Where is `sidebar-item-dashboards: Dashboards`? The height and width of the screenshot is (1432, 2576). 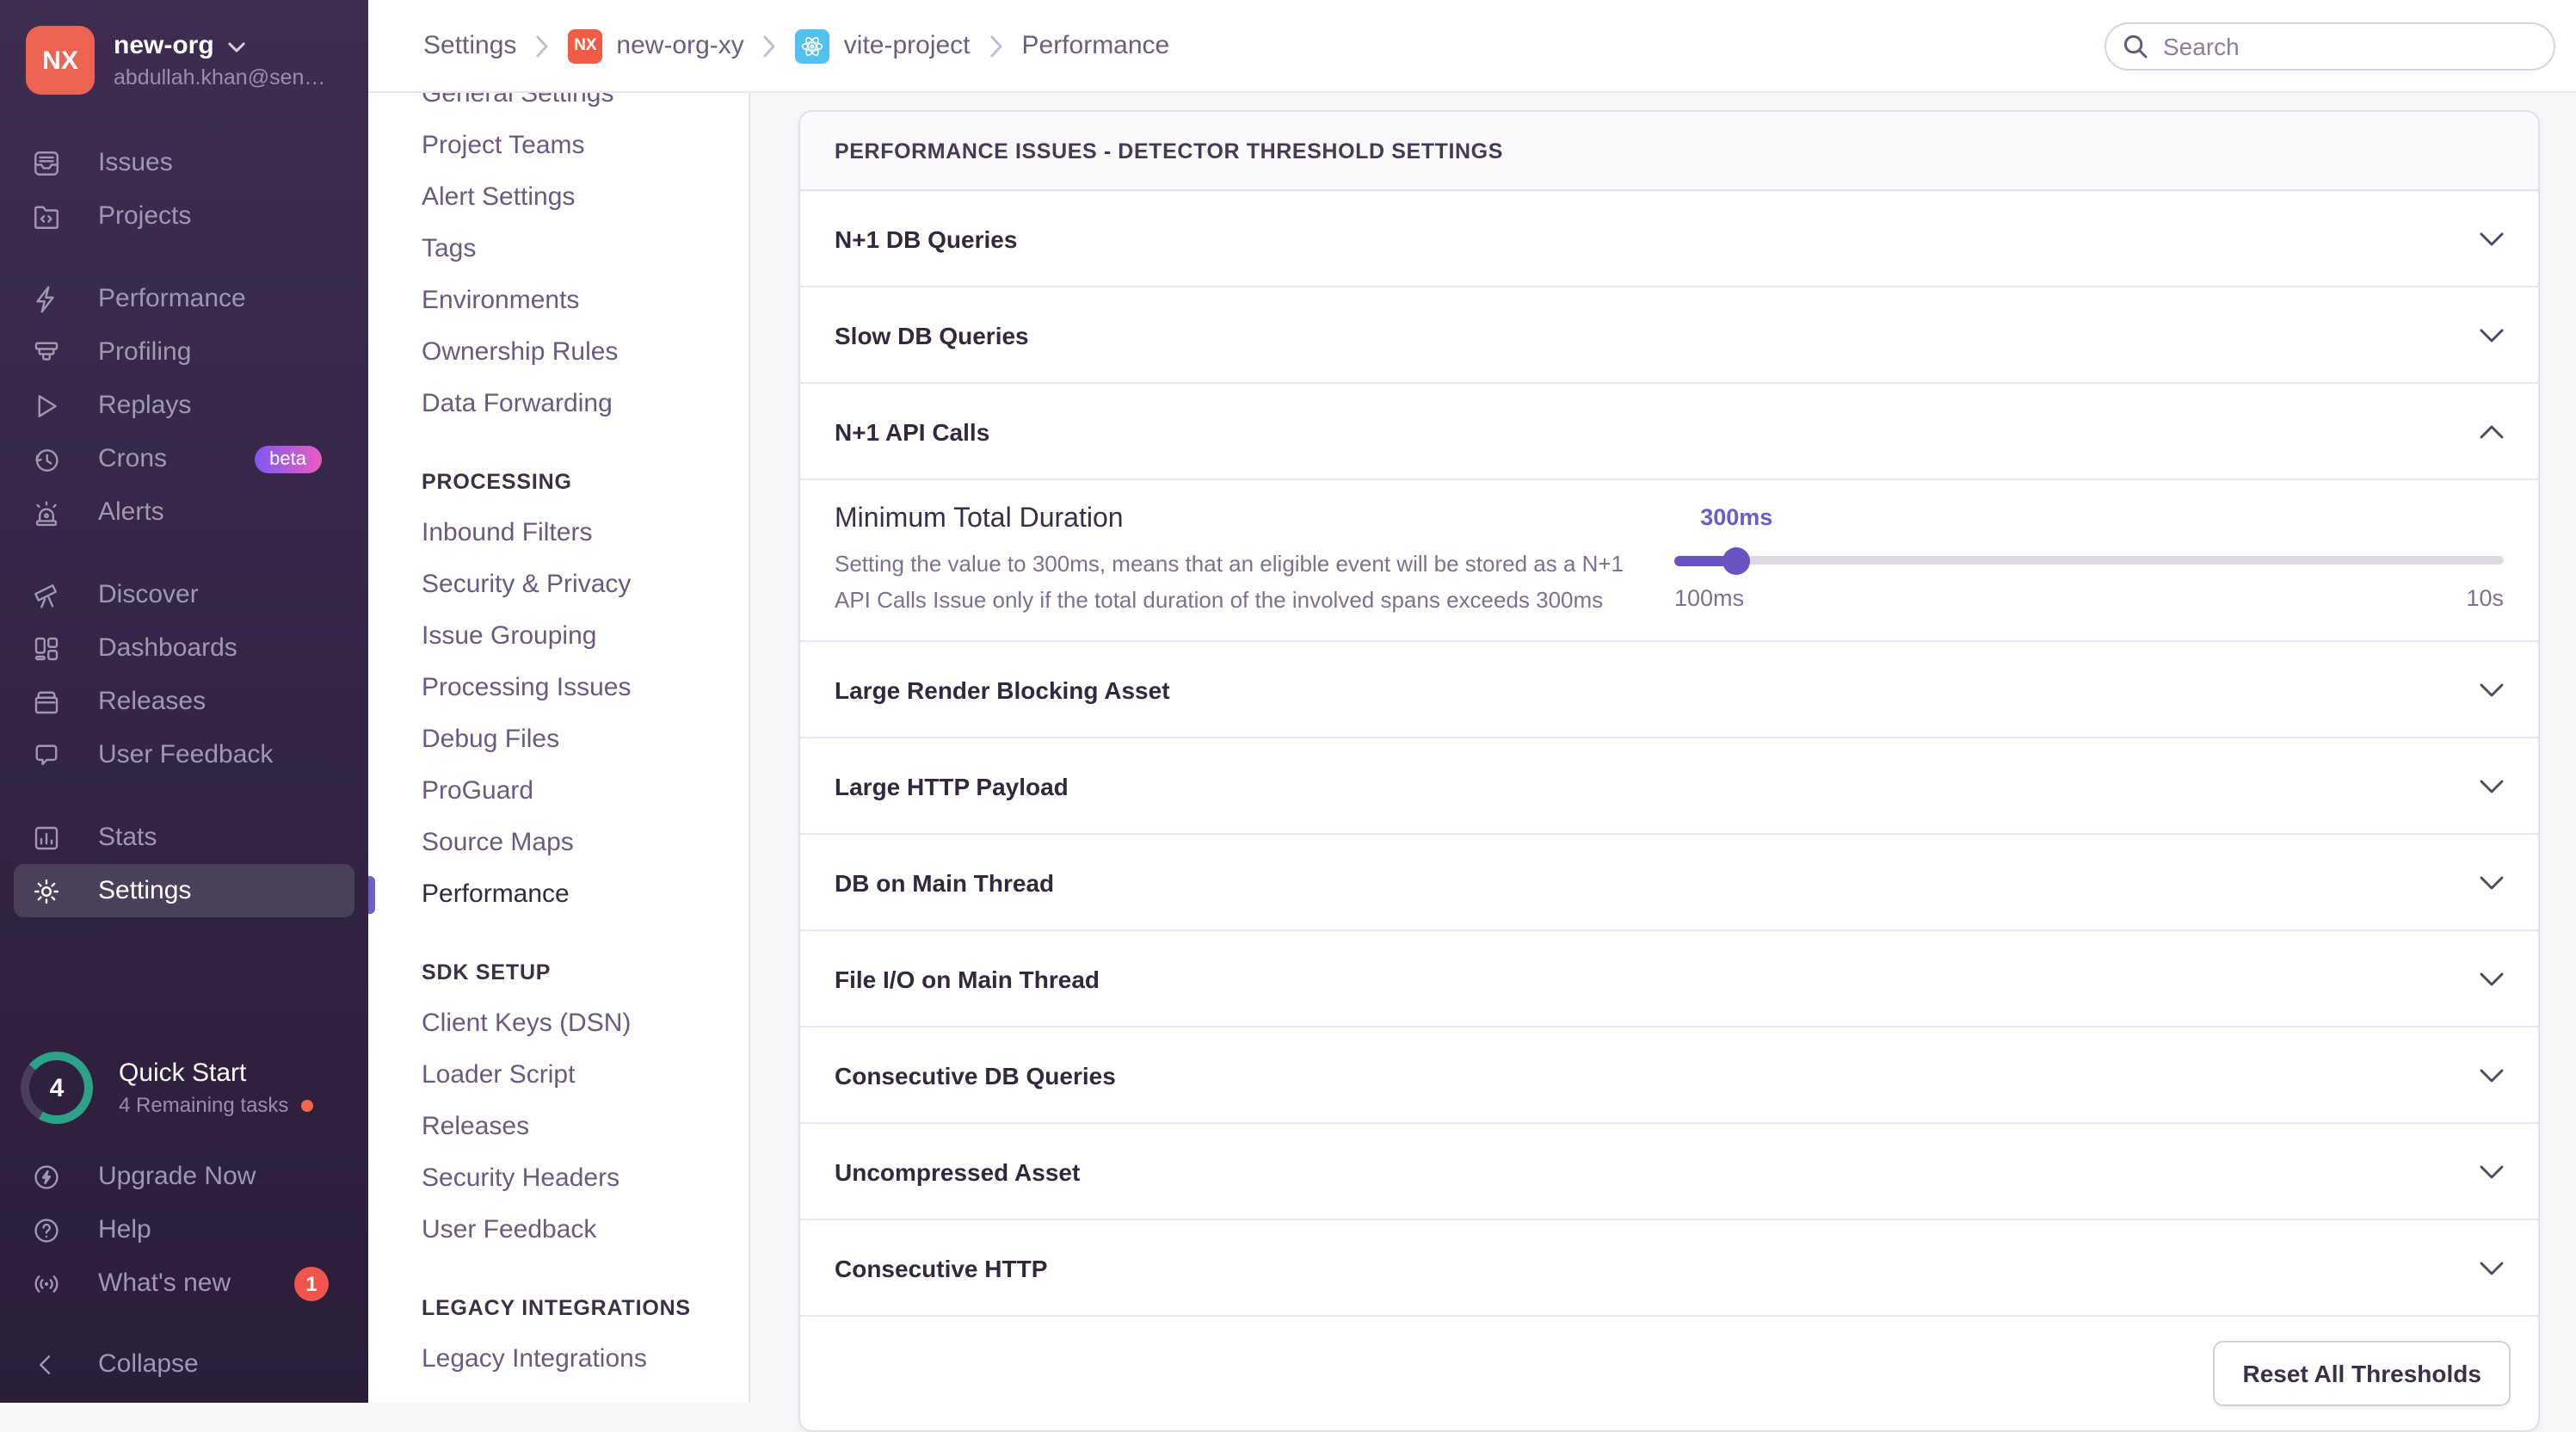
sidebar-item-dashboards: Dashboards is located at coordinates (184, 648).